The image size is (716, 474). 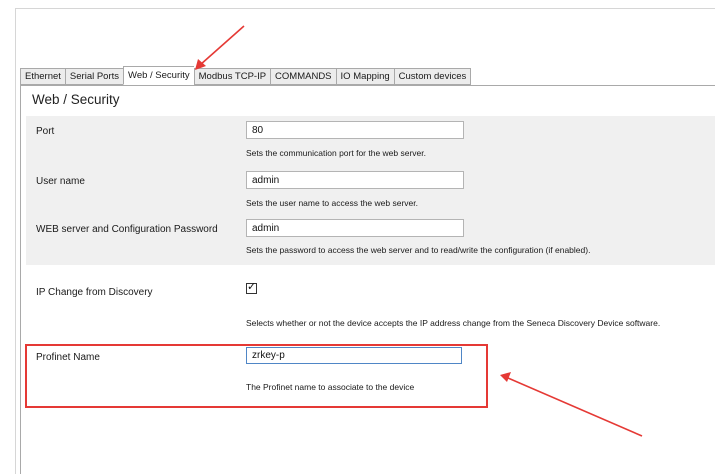 What do you see at coordinates (364, 76) in the screenshot?
I see `tab-io-mapping: IO Mapping` at bounding box center [364, 76].